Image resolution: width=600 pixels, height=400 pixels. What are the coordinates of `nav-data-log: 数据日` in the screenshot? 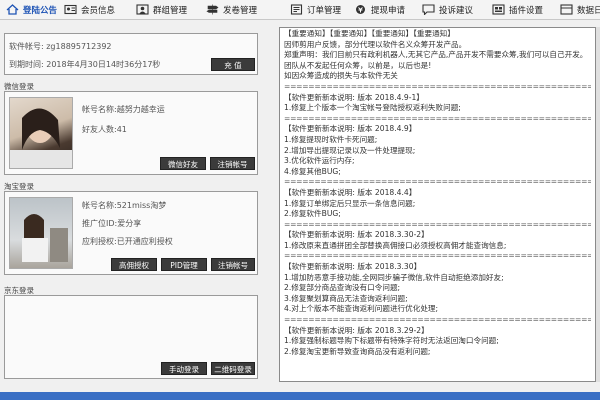 It's located at (577, 9).